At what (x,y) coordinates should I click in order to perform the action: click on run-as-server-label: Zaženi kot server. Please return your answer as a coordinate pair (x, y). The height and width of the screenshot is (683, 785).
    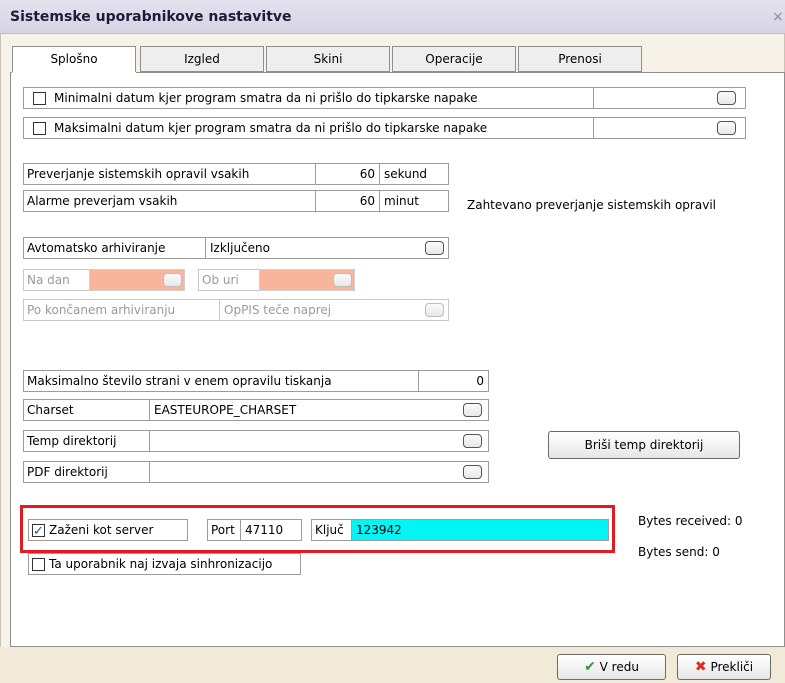
    Looking at the image, I should click on (101, 530).